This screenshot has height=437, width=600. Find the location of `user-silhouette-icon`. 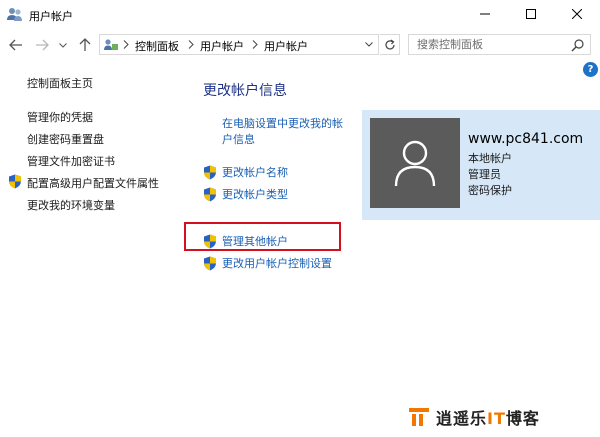

user-silhouette-icon is located at coordinates (415, 163).